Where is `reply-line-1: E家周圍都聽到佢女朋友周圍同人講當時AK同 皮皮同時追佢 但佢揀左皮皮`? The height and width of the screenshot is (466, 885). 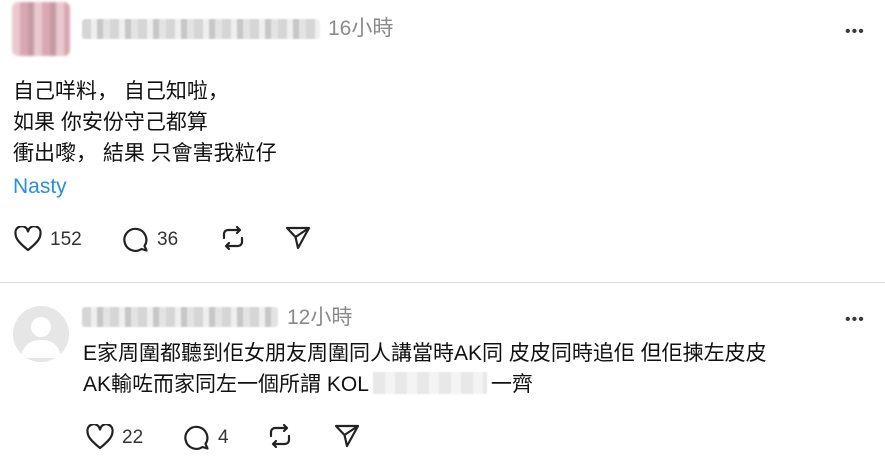
reply-line-1: E家周圍都聽到佢女朋友周圍同人講當時AK同 皮皮同時追佢 但佢揀左皮皮 is located at coordinates (425, 353).